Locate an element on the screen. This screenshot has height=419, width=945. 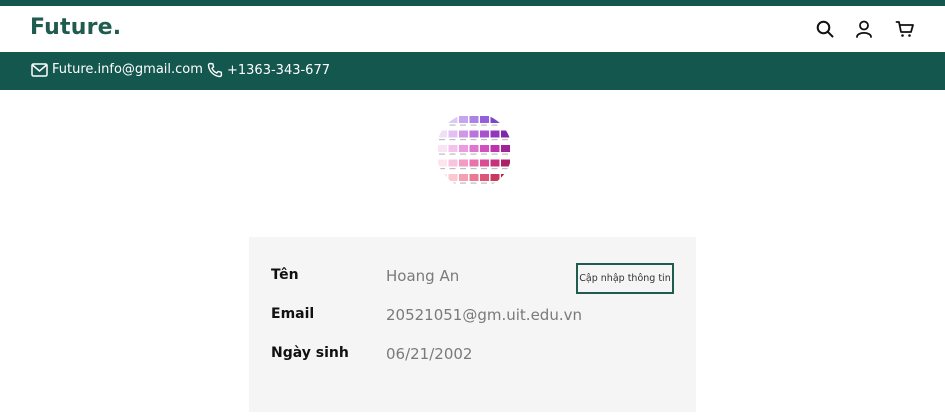
email-label: Email is located at coordinates (293, 314).